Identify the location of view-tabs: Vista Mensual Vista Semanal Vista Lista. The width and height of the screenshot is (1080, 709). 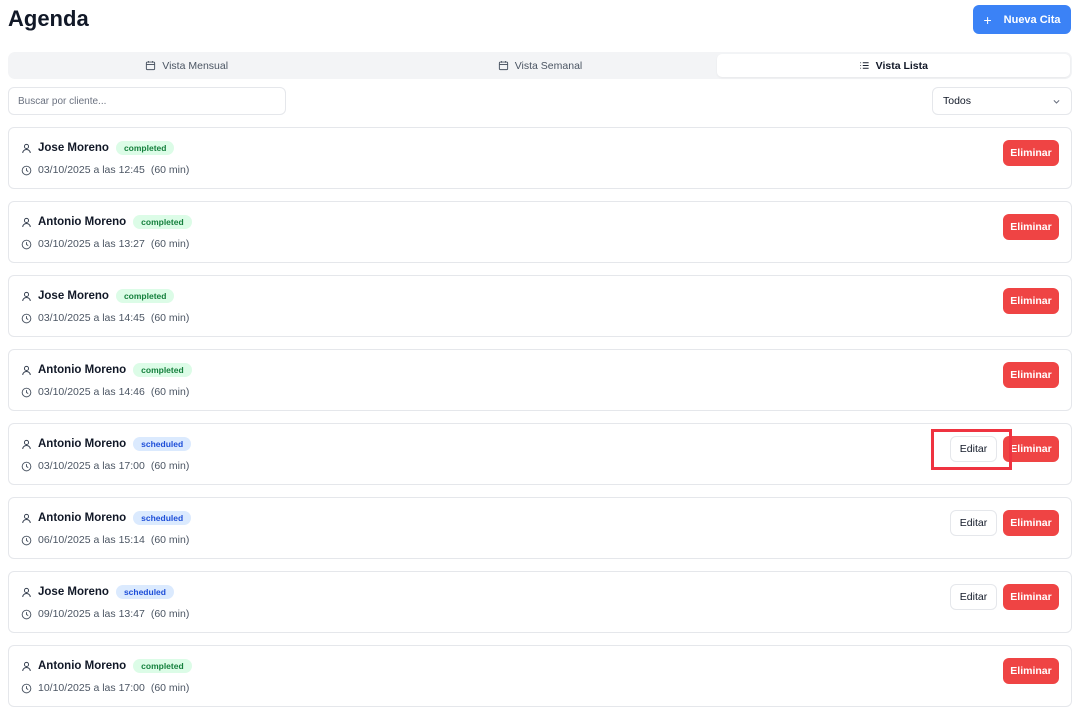
(540, 65).